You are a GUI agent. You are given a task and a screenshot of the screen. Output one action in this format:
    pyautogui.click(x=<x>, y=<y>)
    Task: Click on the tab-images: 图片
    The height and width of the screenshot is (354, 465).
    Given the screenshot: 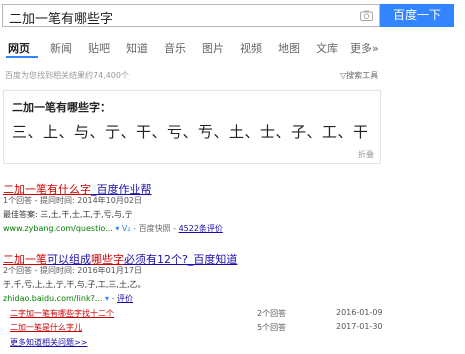 What is the action you would take?
    pyautogui.click(x=213, y=48)
    